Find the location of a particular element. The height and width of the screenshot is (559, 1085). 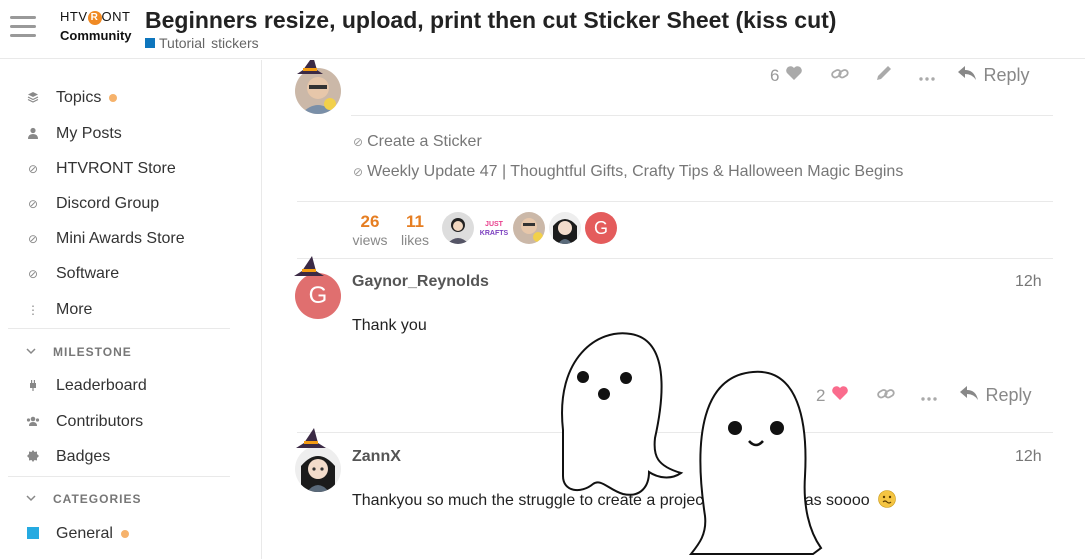

sidebar-item-topics: Topics is located at coordinates (71, 98).